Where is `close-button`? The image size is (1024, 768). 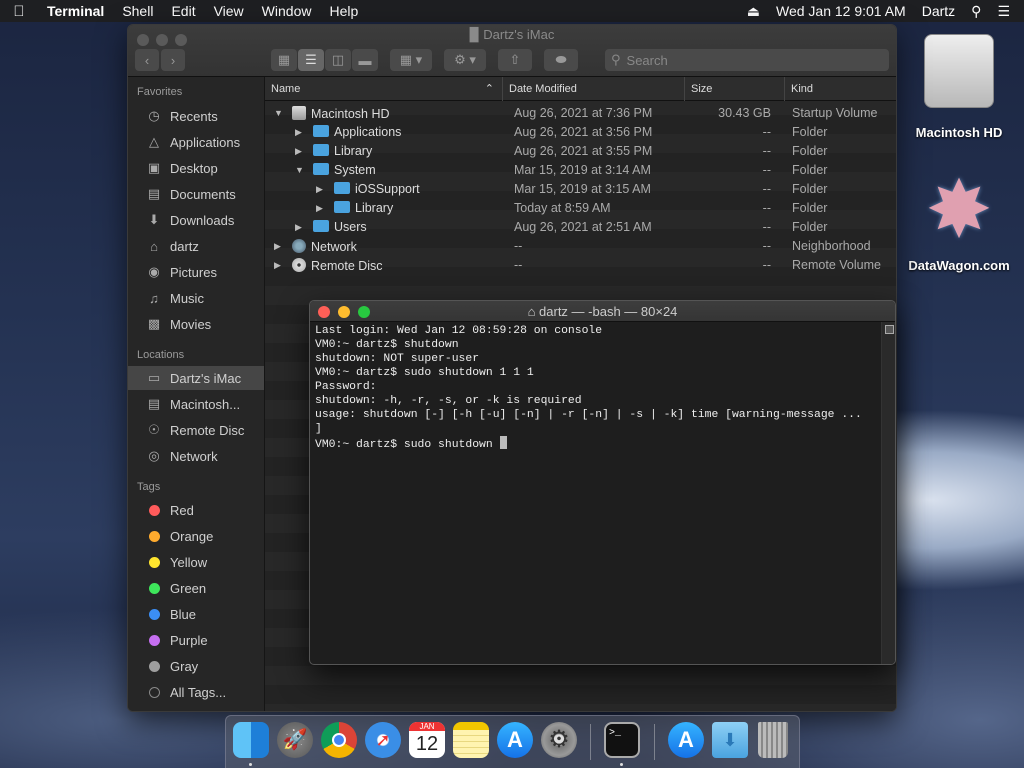
close-button is located at coordinates (324, 312).